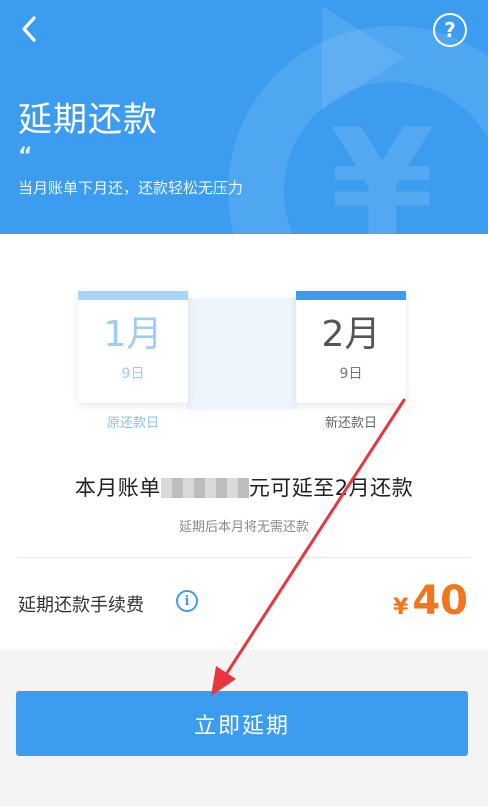 The image size is (488, 806). Describe the element at coordinates (331, 488) in the screenshot. I see `headline-suffix: 元可延至2月还款` at that location.